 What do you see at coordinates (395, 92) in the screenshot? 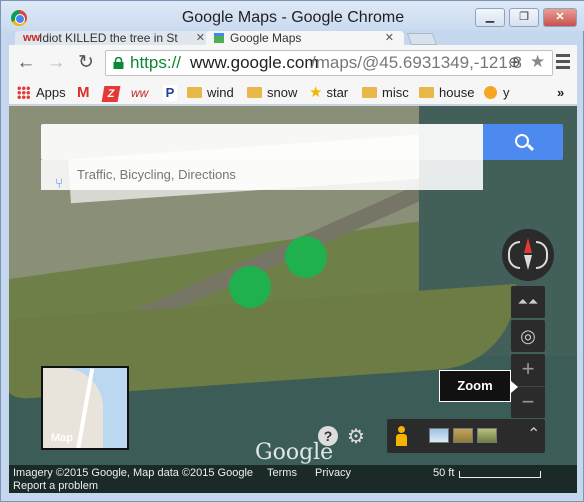
I see `bookmark-label: misc` at bounding box center [395, 92].